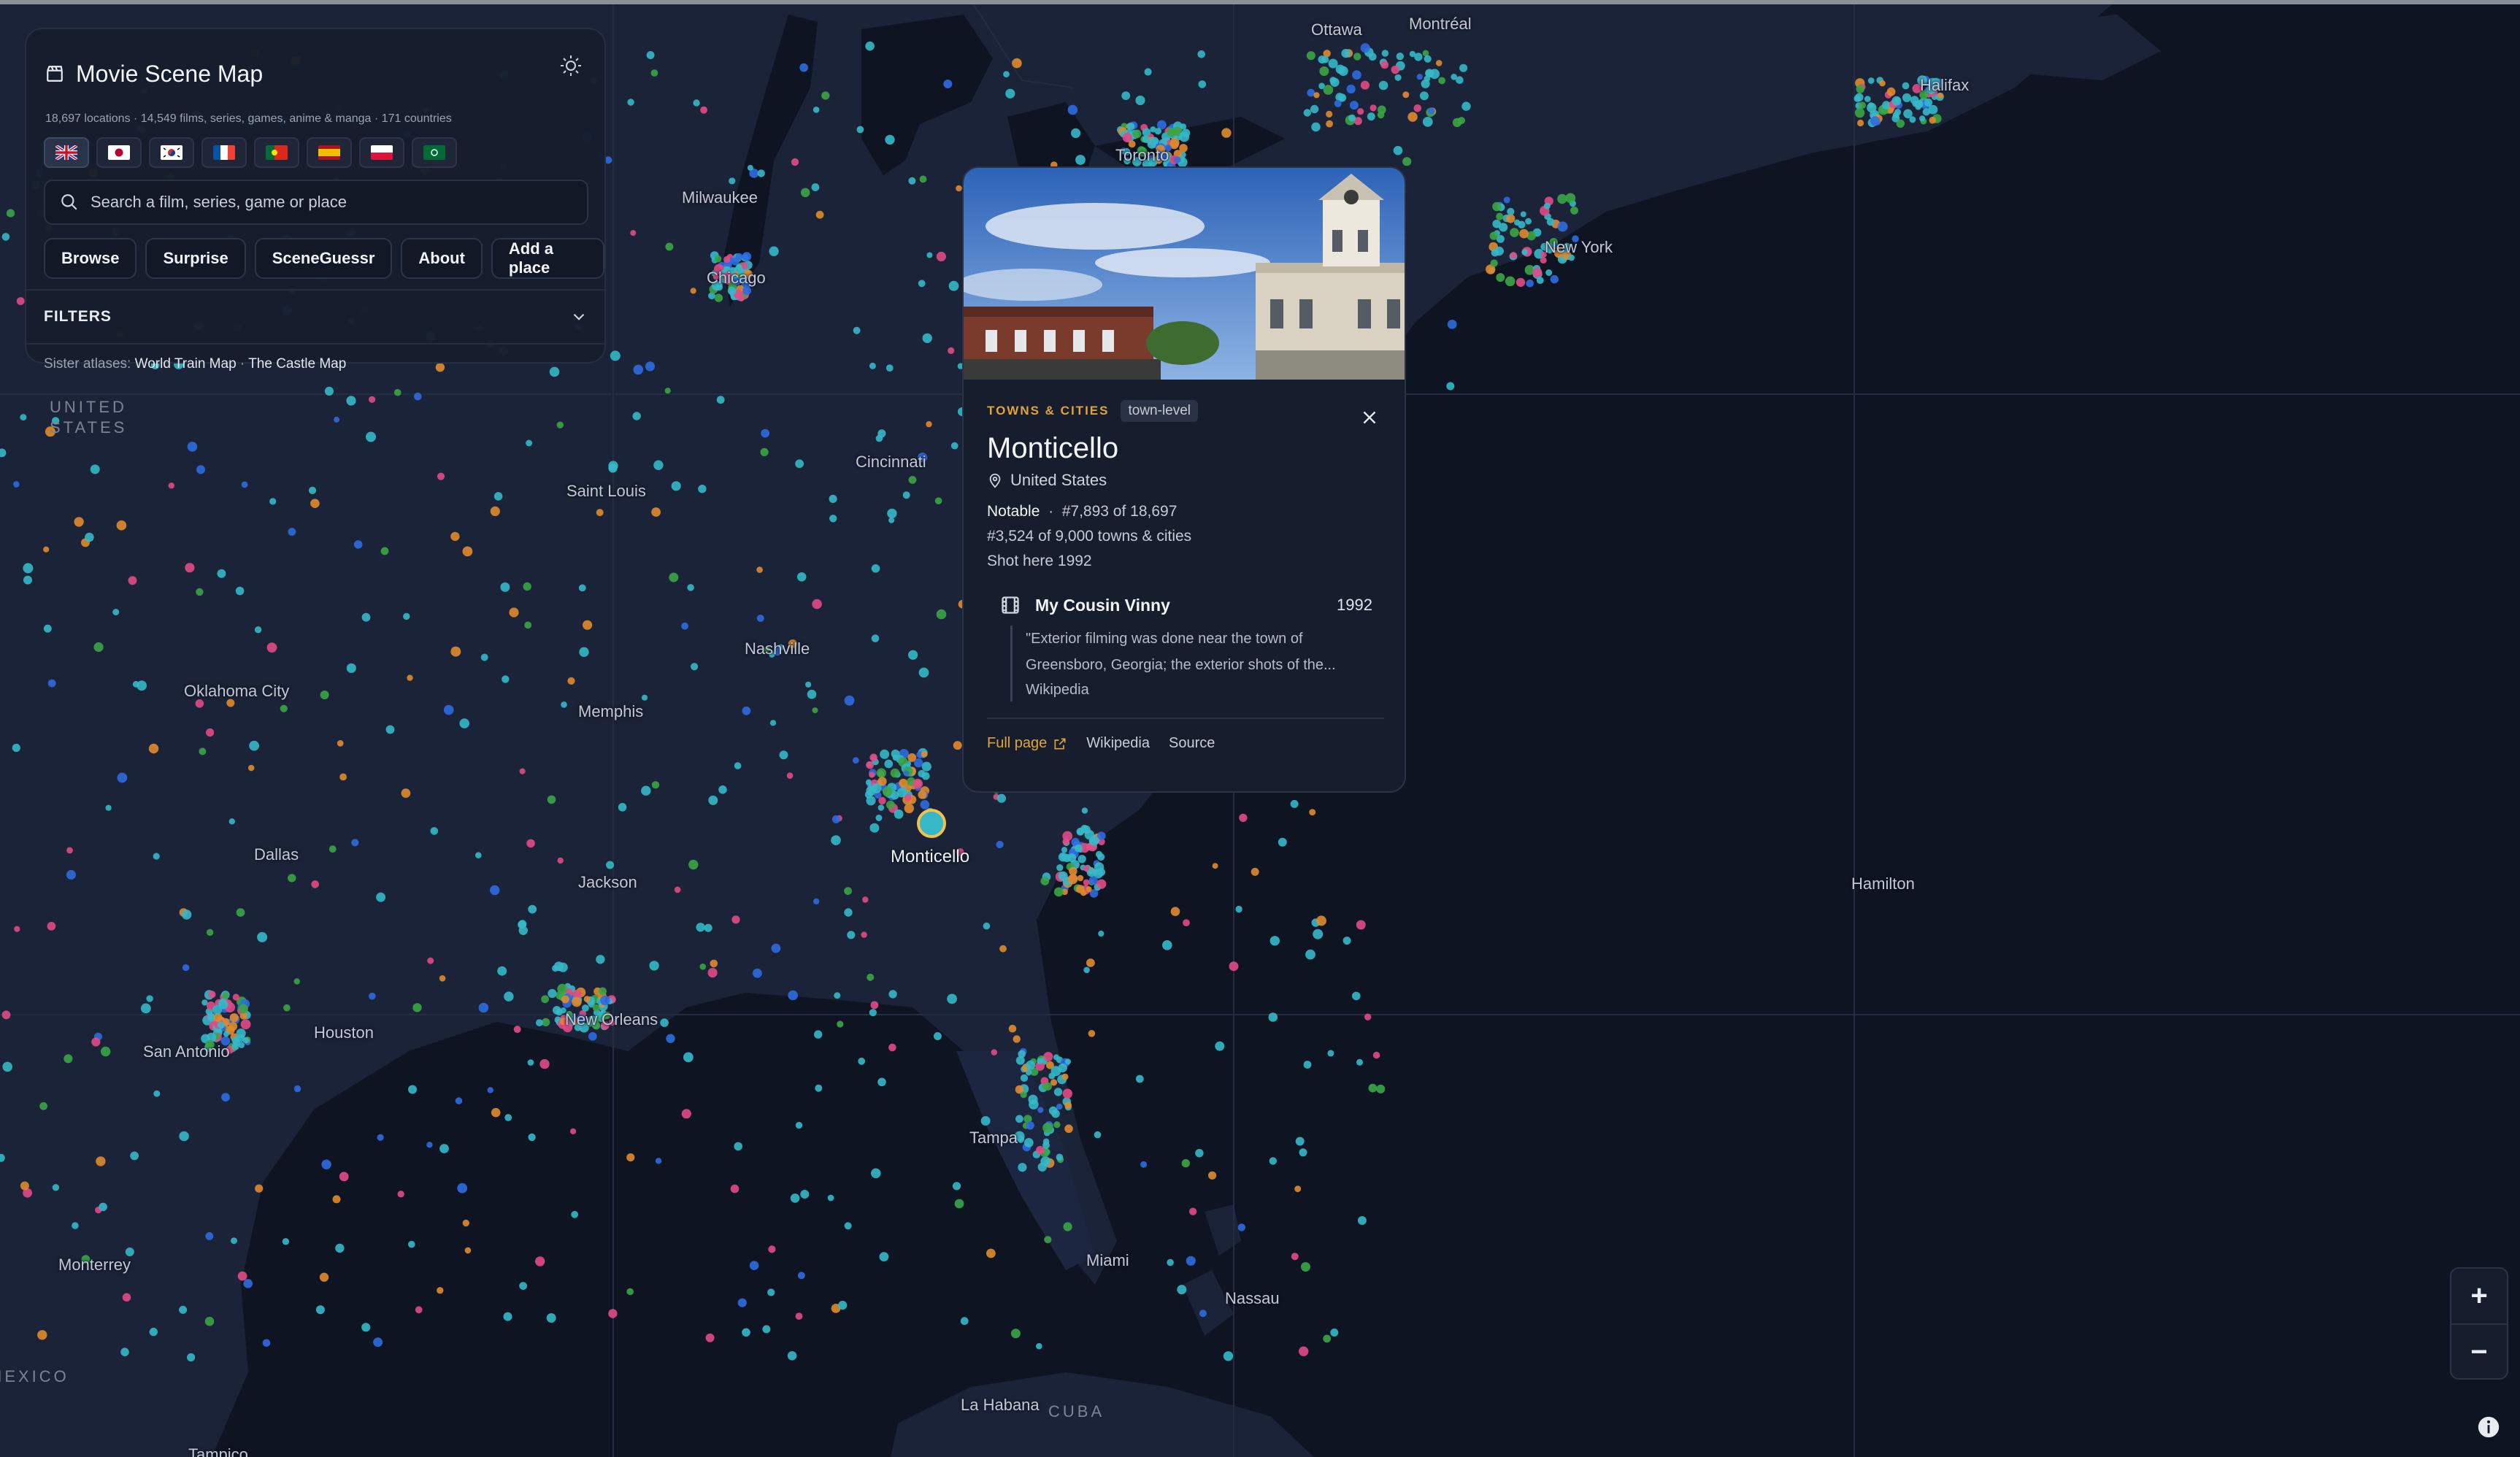  What do you see at coordinates (329, 152) in the screenshot?
I see `flag-spain` at bounding box center [329, 152].